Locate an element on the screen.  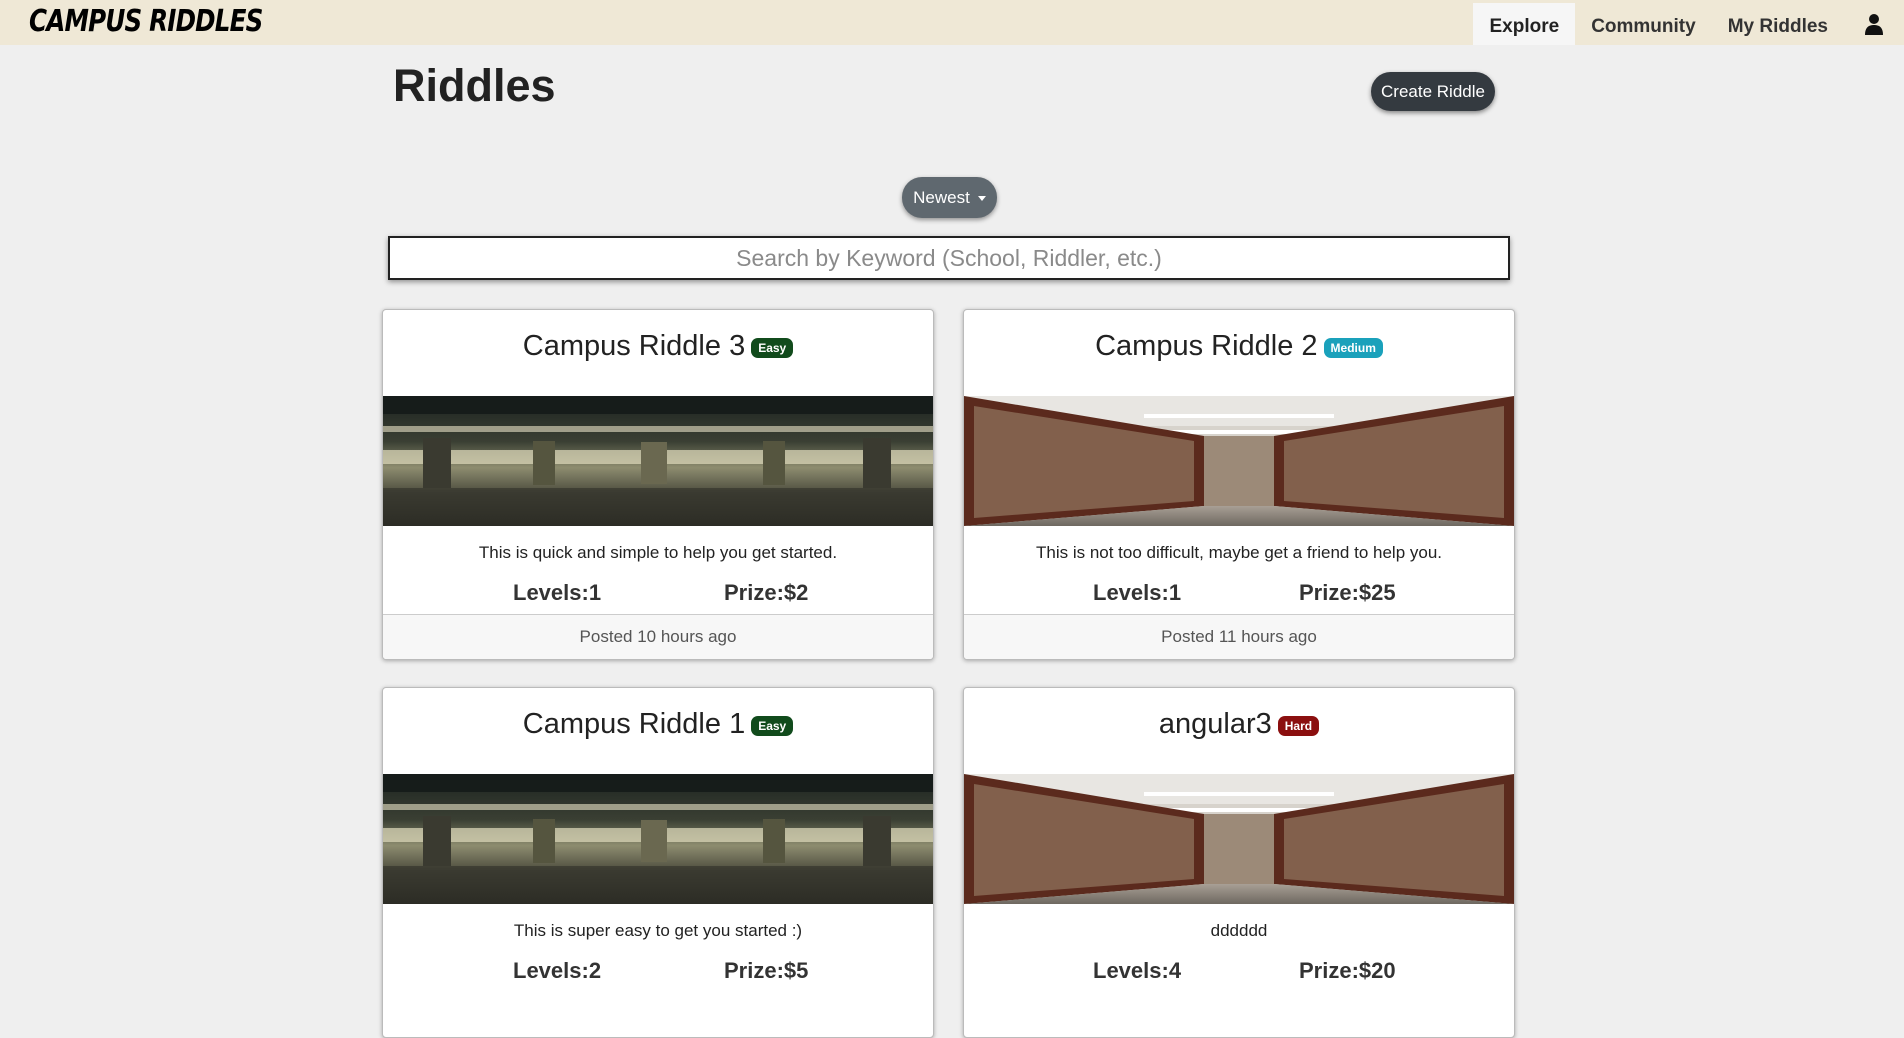
difficulty-badge: Hard is located at coordinates (1298, 726).